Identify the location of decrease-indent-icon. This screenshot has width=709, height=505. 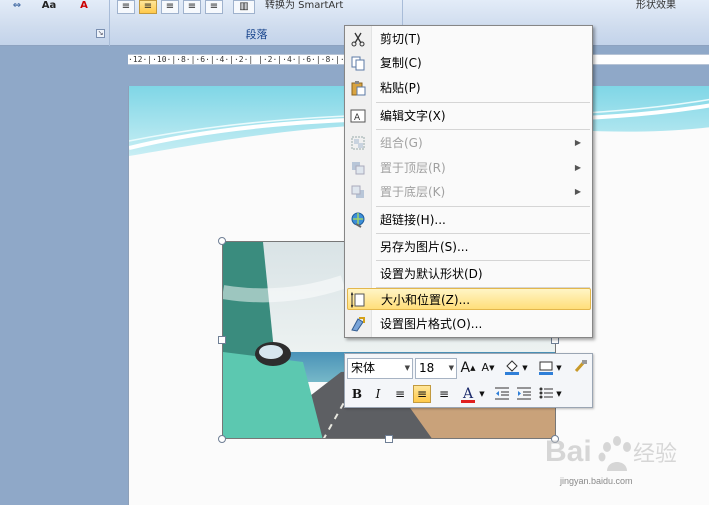
(502, 395).